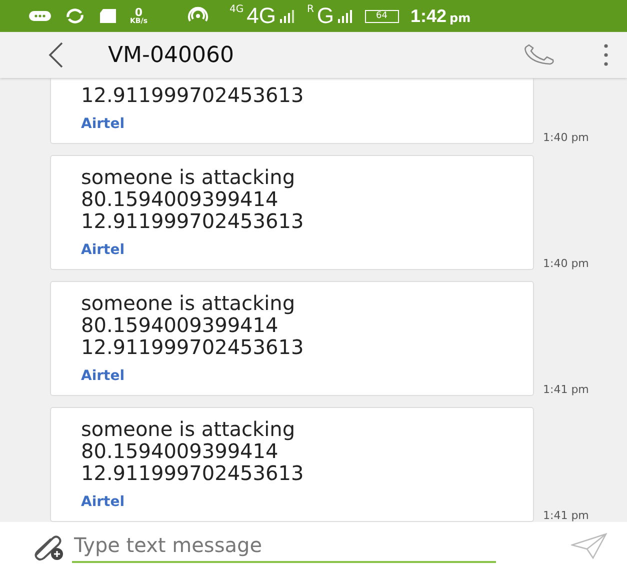  What do you see at coordinates (310, 9) in the screenshot?
I see `roaming-indicator: R` at bounding box center [310, 9].